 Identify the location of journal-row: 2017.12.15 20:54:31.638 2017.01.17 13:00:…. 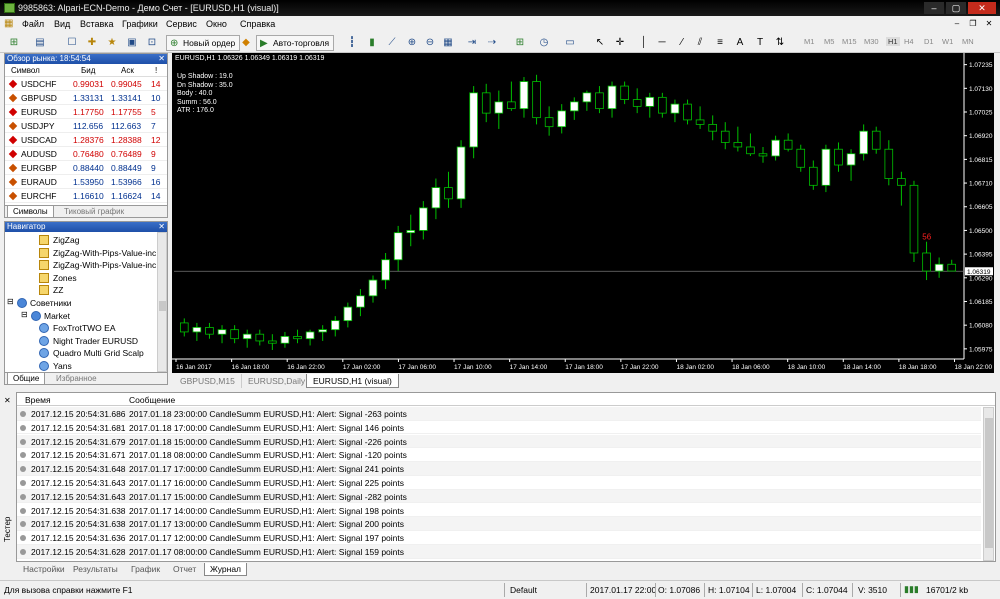
(499, 524).